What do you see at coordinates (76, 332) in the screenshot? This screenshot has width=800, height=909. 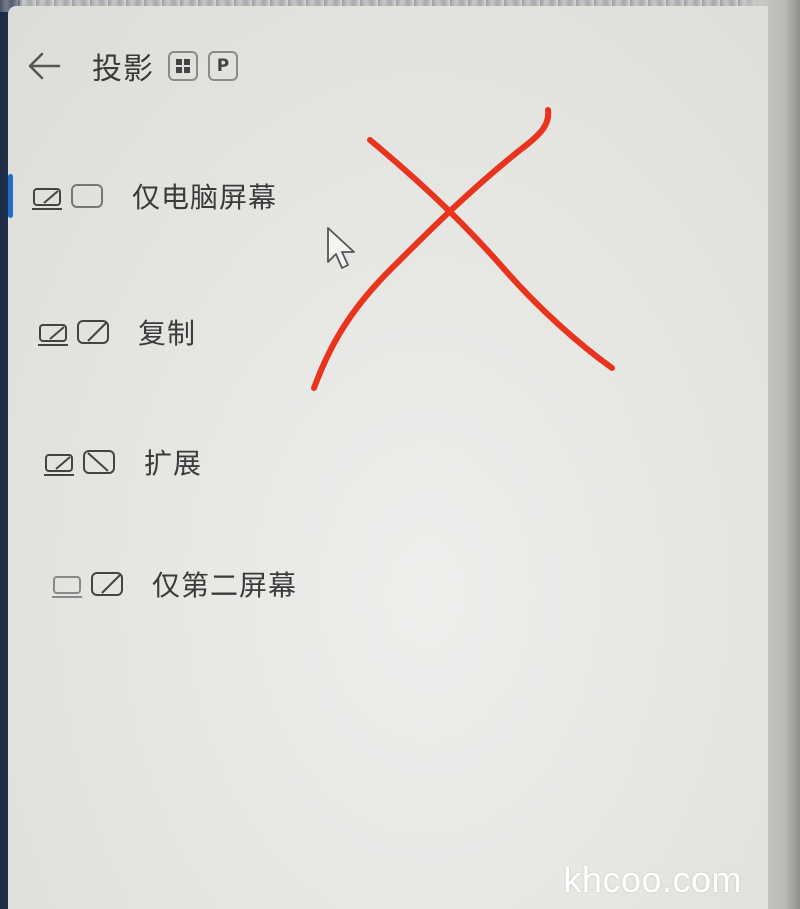 I see `duplicate-icon` at bounding box center [76, 332].